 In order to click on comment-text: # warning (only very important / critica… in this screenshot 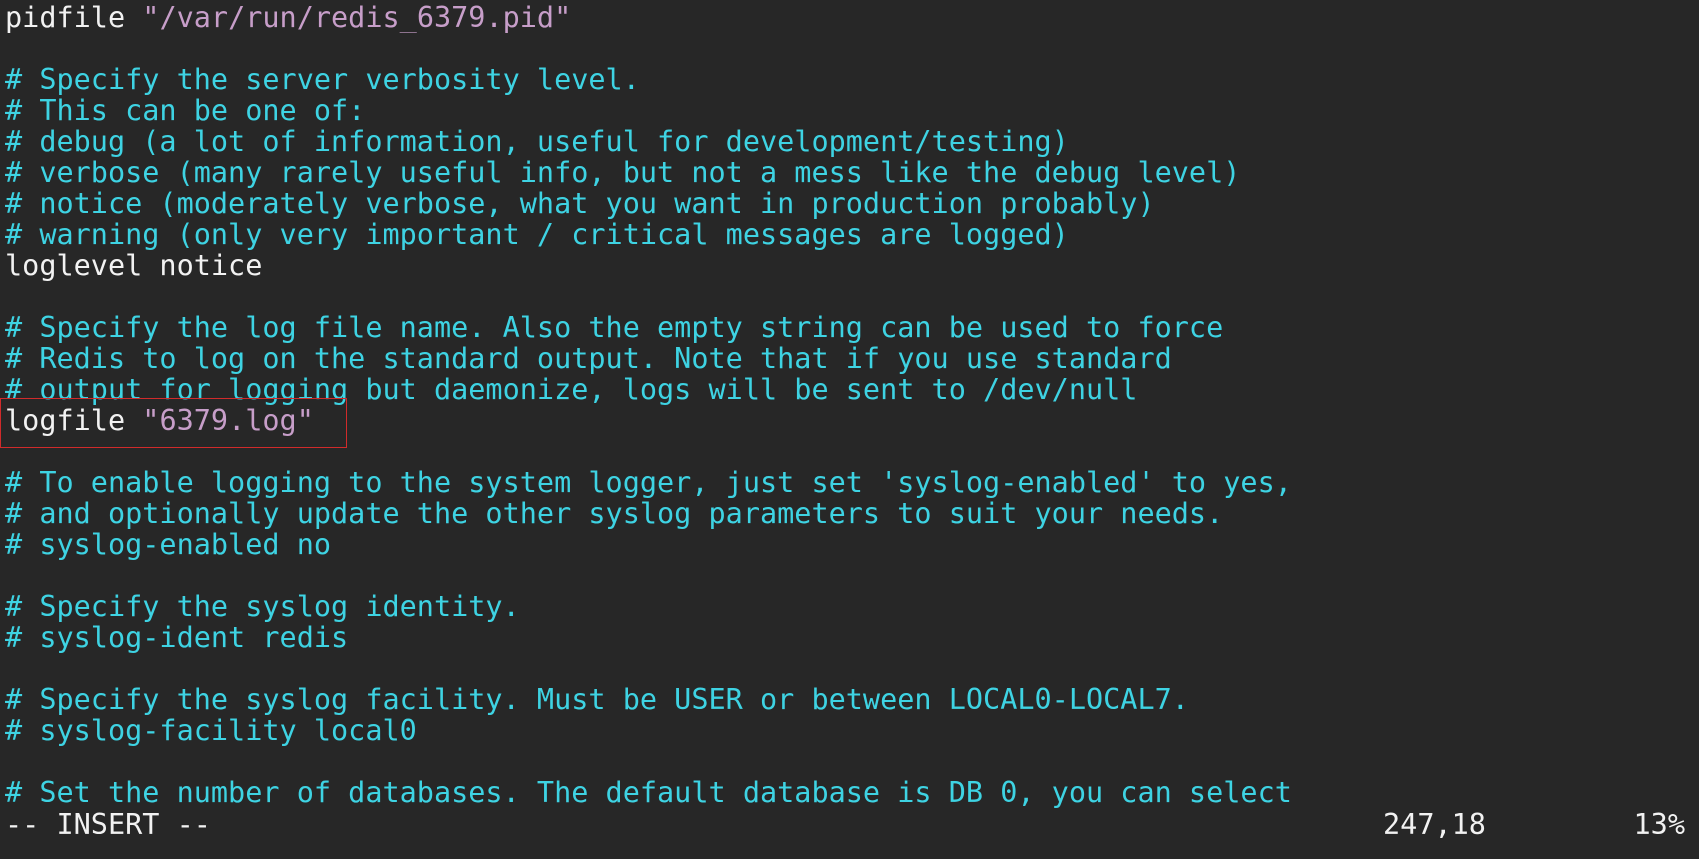, I will do `click(537, 234)`.